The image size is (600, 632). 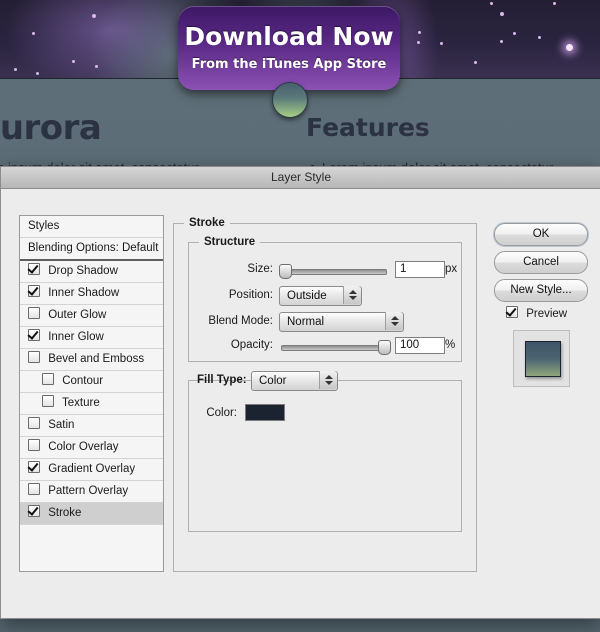 I want to click on styles-list-label: Outer Glow, so click(x=77, y=315).